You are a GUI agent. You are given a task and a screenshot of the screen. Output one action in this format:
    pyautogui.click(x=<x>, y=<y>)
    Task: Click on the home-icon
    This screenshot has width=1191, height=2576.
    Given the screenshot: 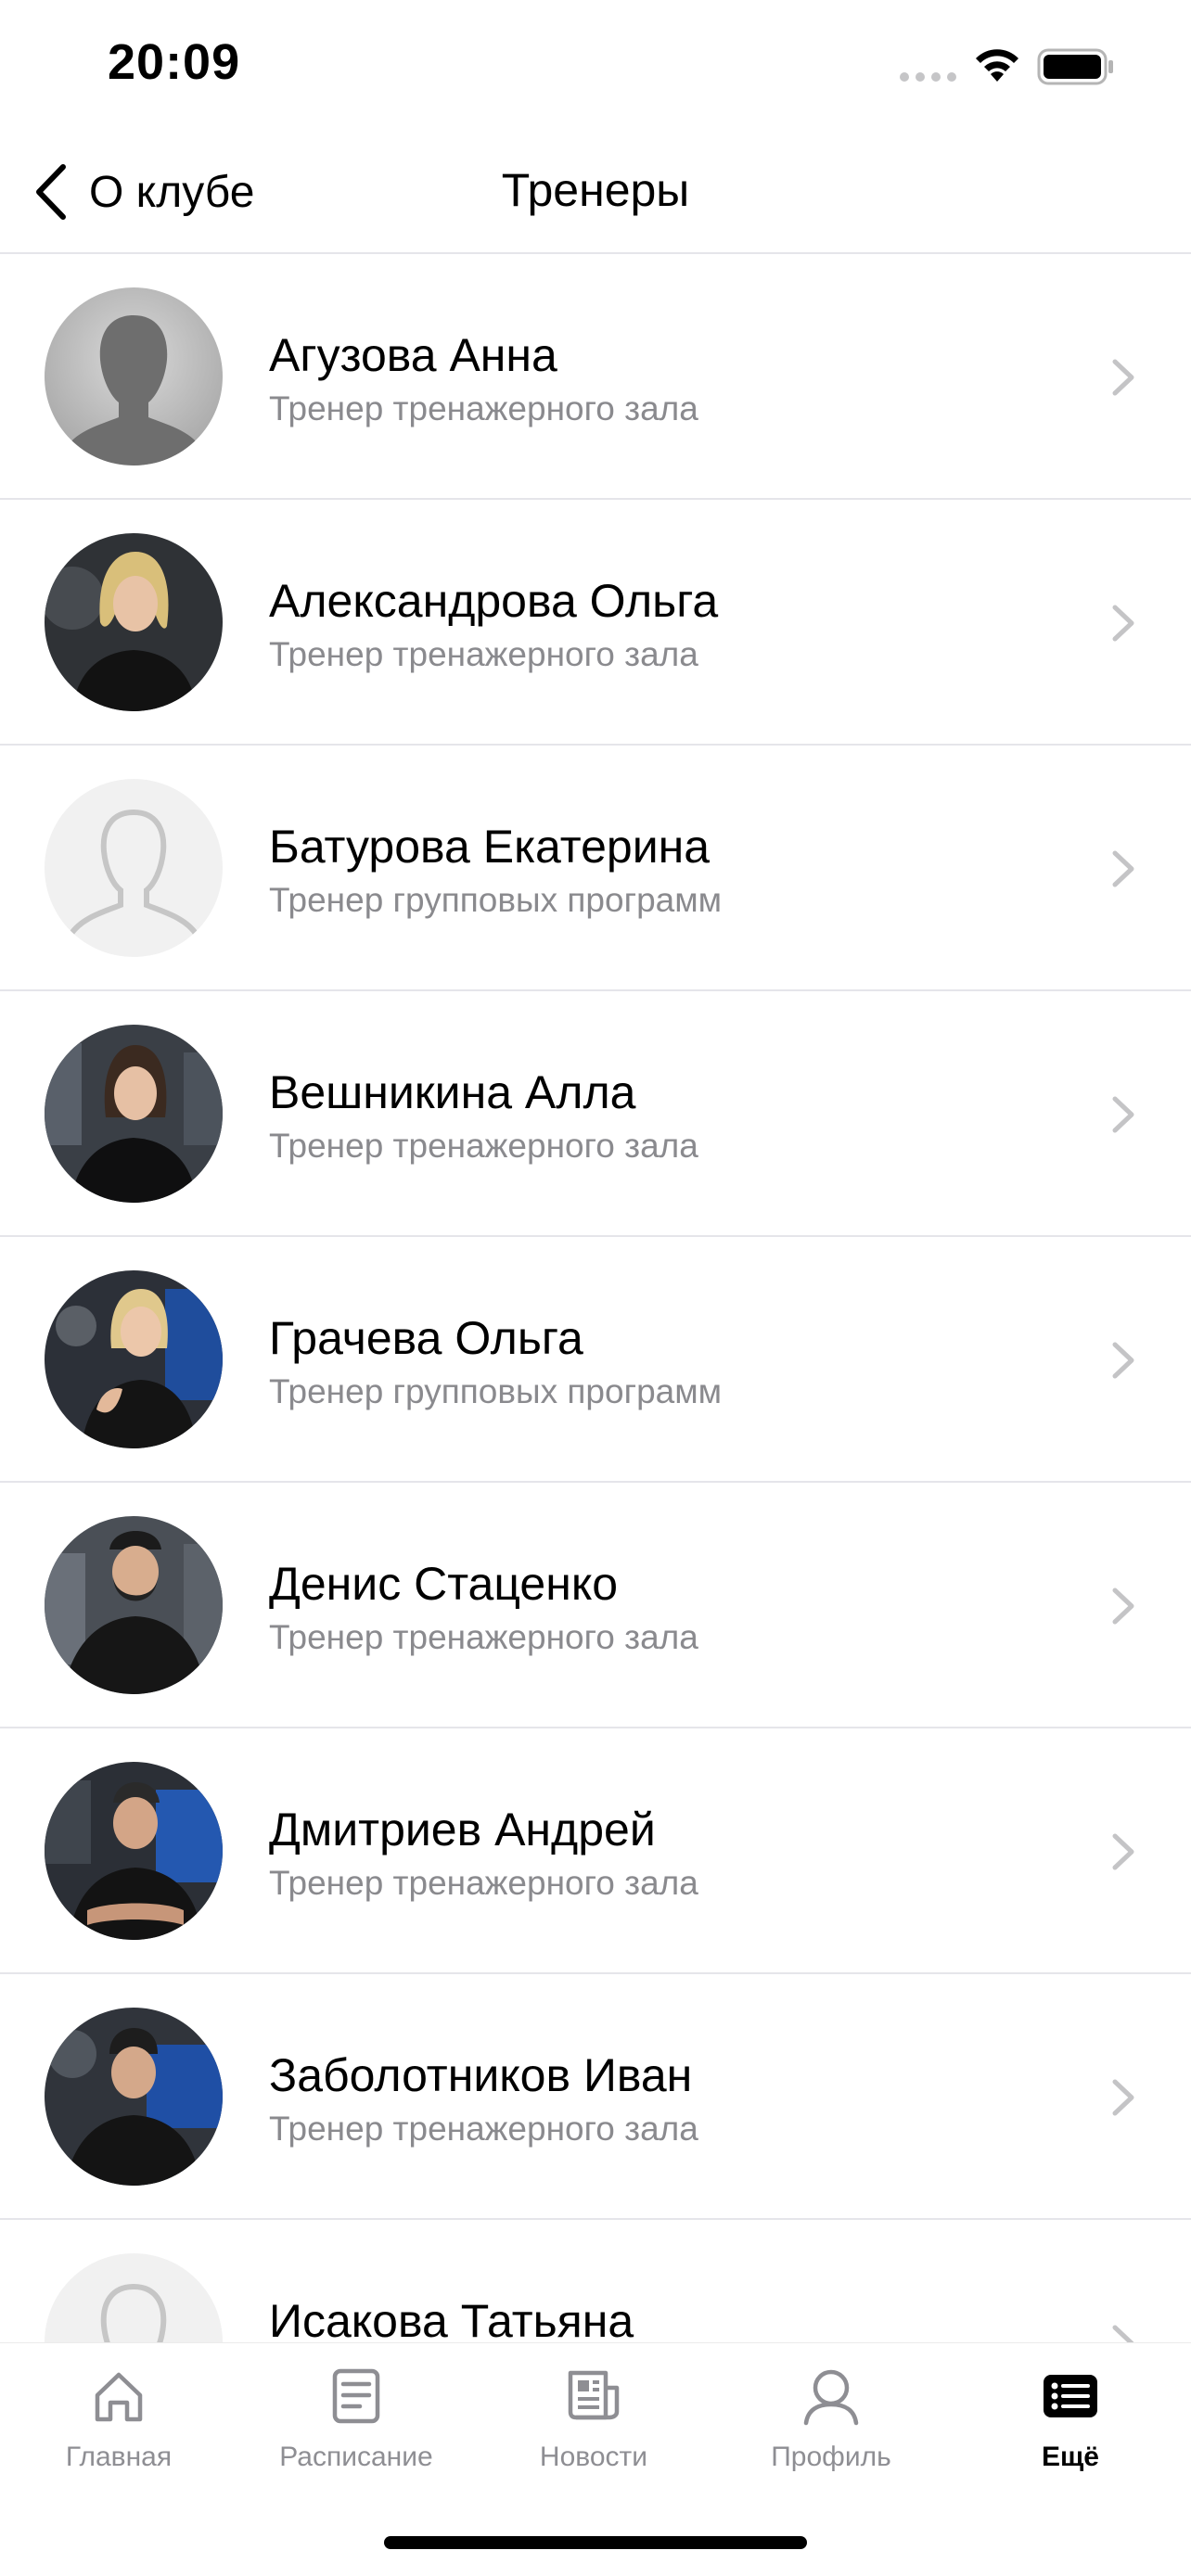 What is the action you would take?
    pyautogui.click(x=119, y=2397)
    